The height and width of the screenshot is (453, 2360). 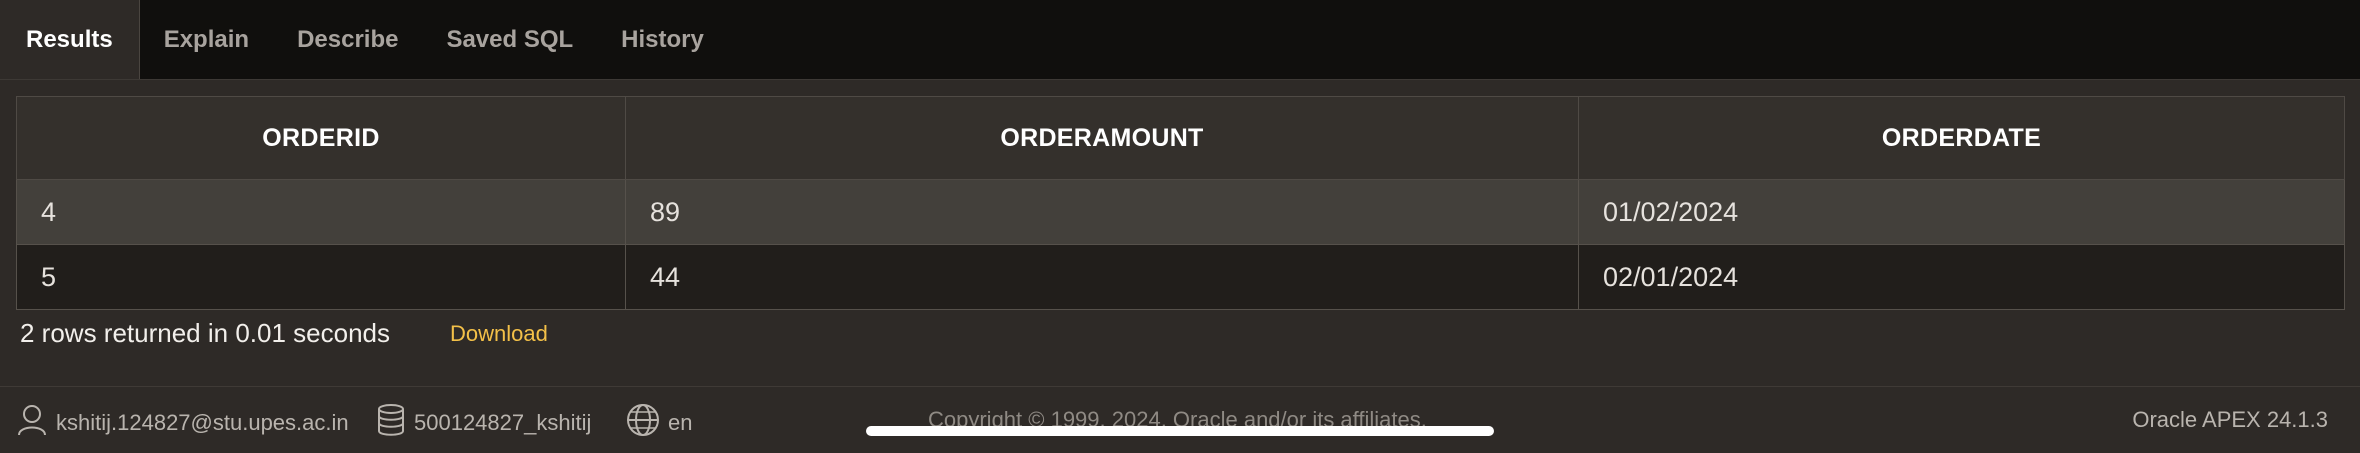 I want to click on footer-language: en, so click(x=659, y=423).